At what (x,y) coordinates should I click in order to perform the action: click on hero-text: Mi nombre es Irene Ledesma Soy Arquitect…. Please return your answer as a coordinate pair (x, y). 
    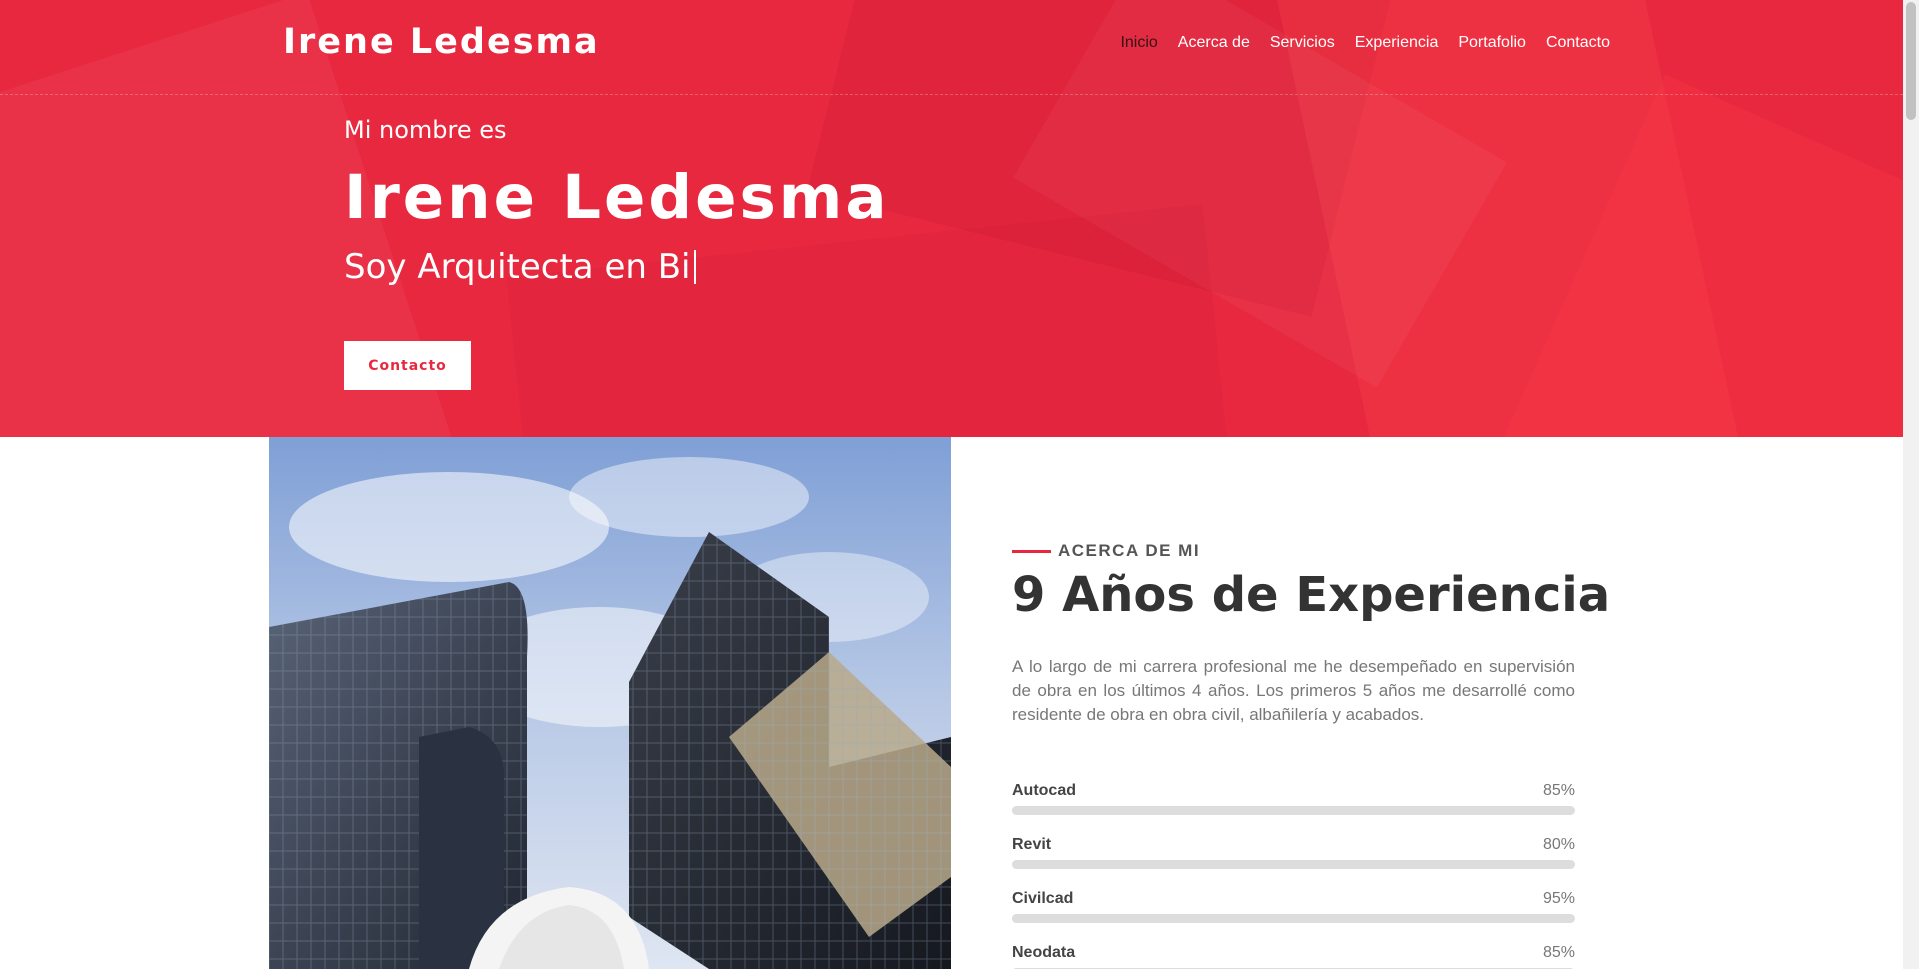
    Looking at the image, I should click on (617, 201).